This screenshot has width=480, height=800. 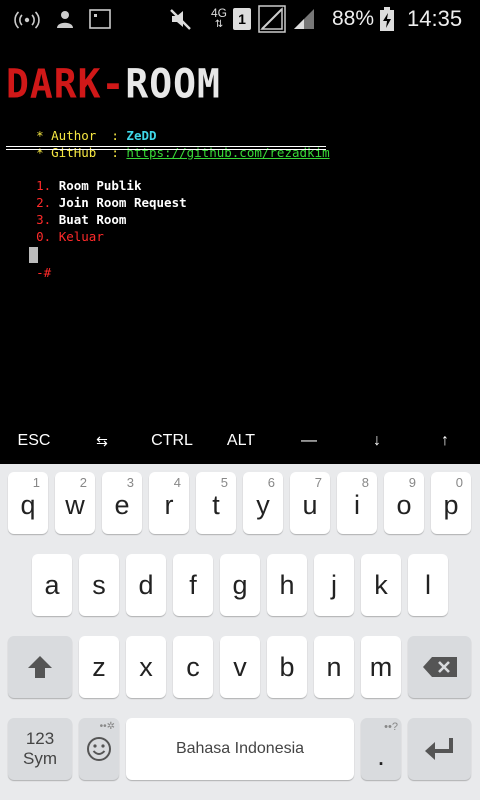 I want to click on user-icon, so click(x=65, y=19).